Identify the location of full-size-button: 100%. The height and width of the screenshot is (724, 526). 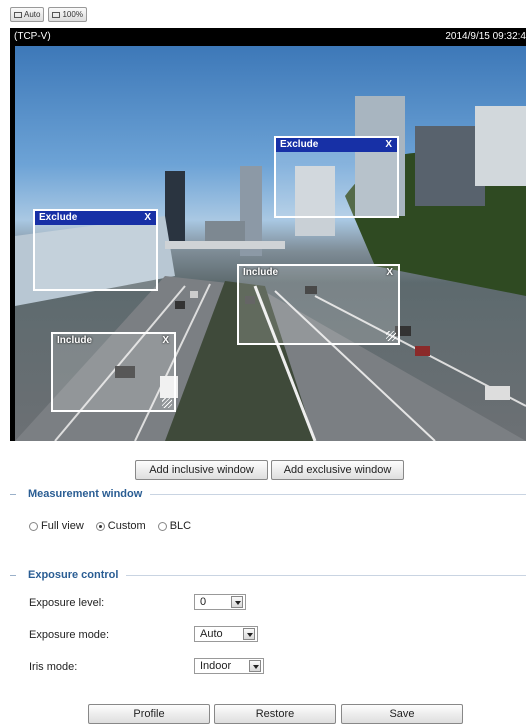
(67, 14).